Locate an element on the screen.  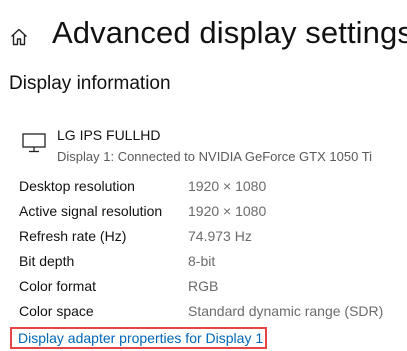
display-adapter-properties-link: Display adapter properties for Display 1 is located at coordinates (140, 338).